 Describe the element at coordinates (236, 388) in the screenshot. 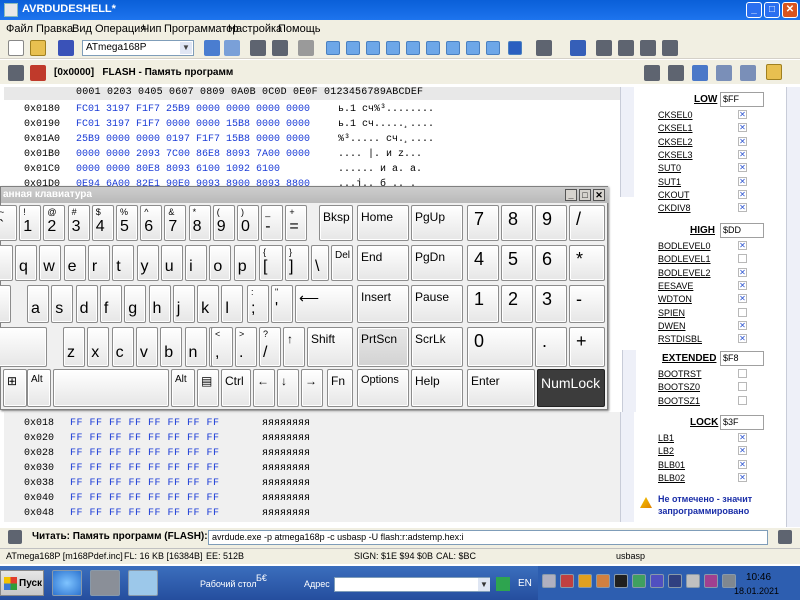

I see `key-ctrl: Ctrl` at that location.